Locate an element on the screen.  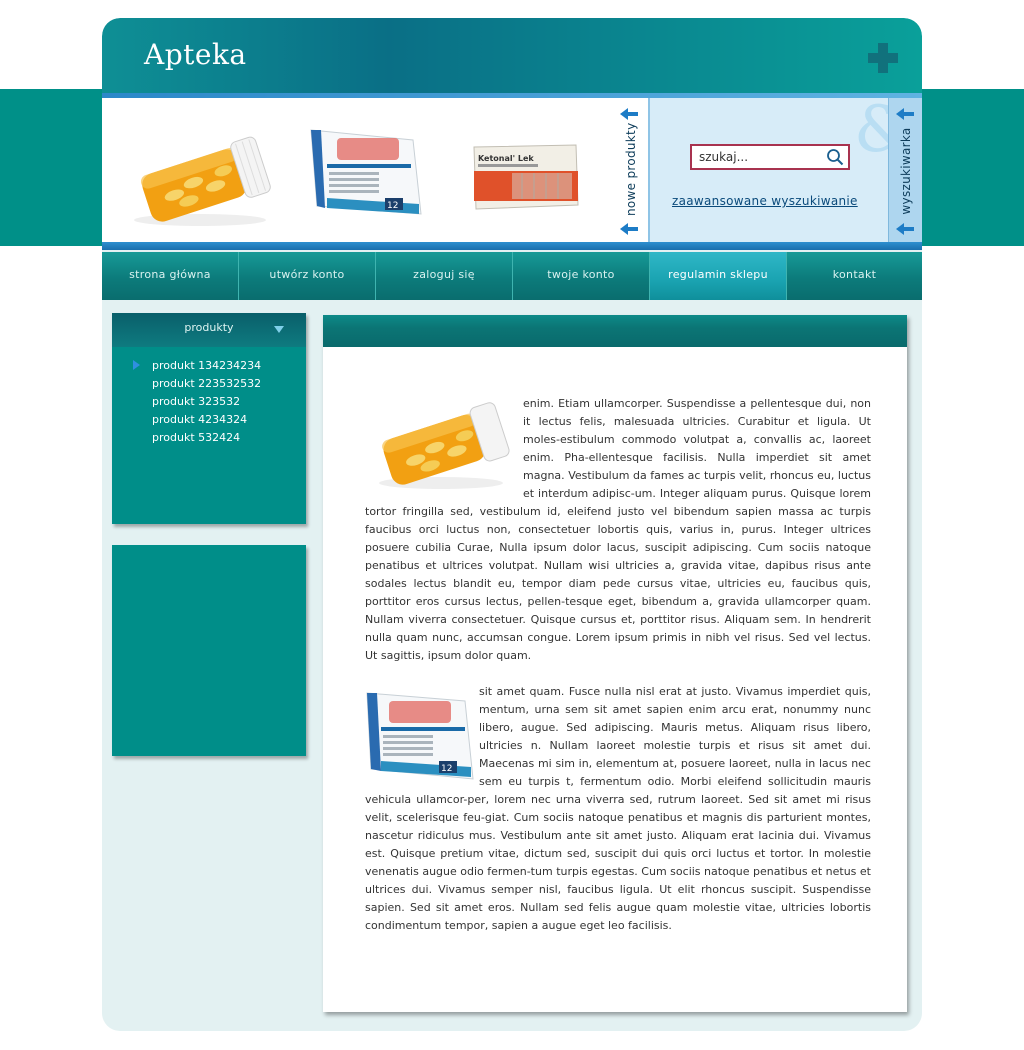
search-input is located at coordinates (756, 157).